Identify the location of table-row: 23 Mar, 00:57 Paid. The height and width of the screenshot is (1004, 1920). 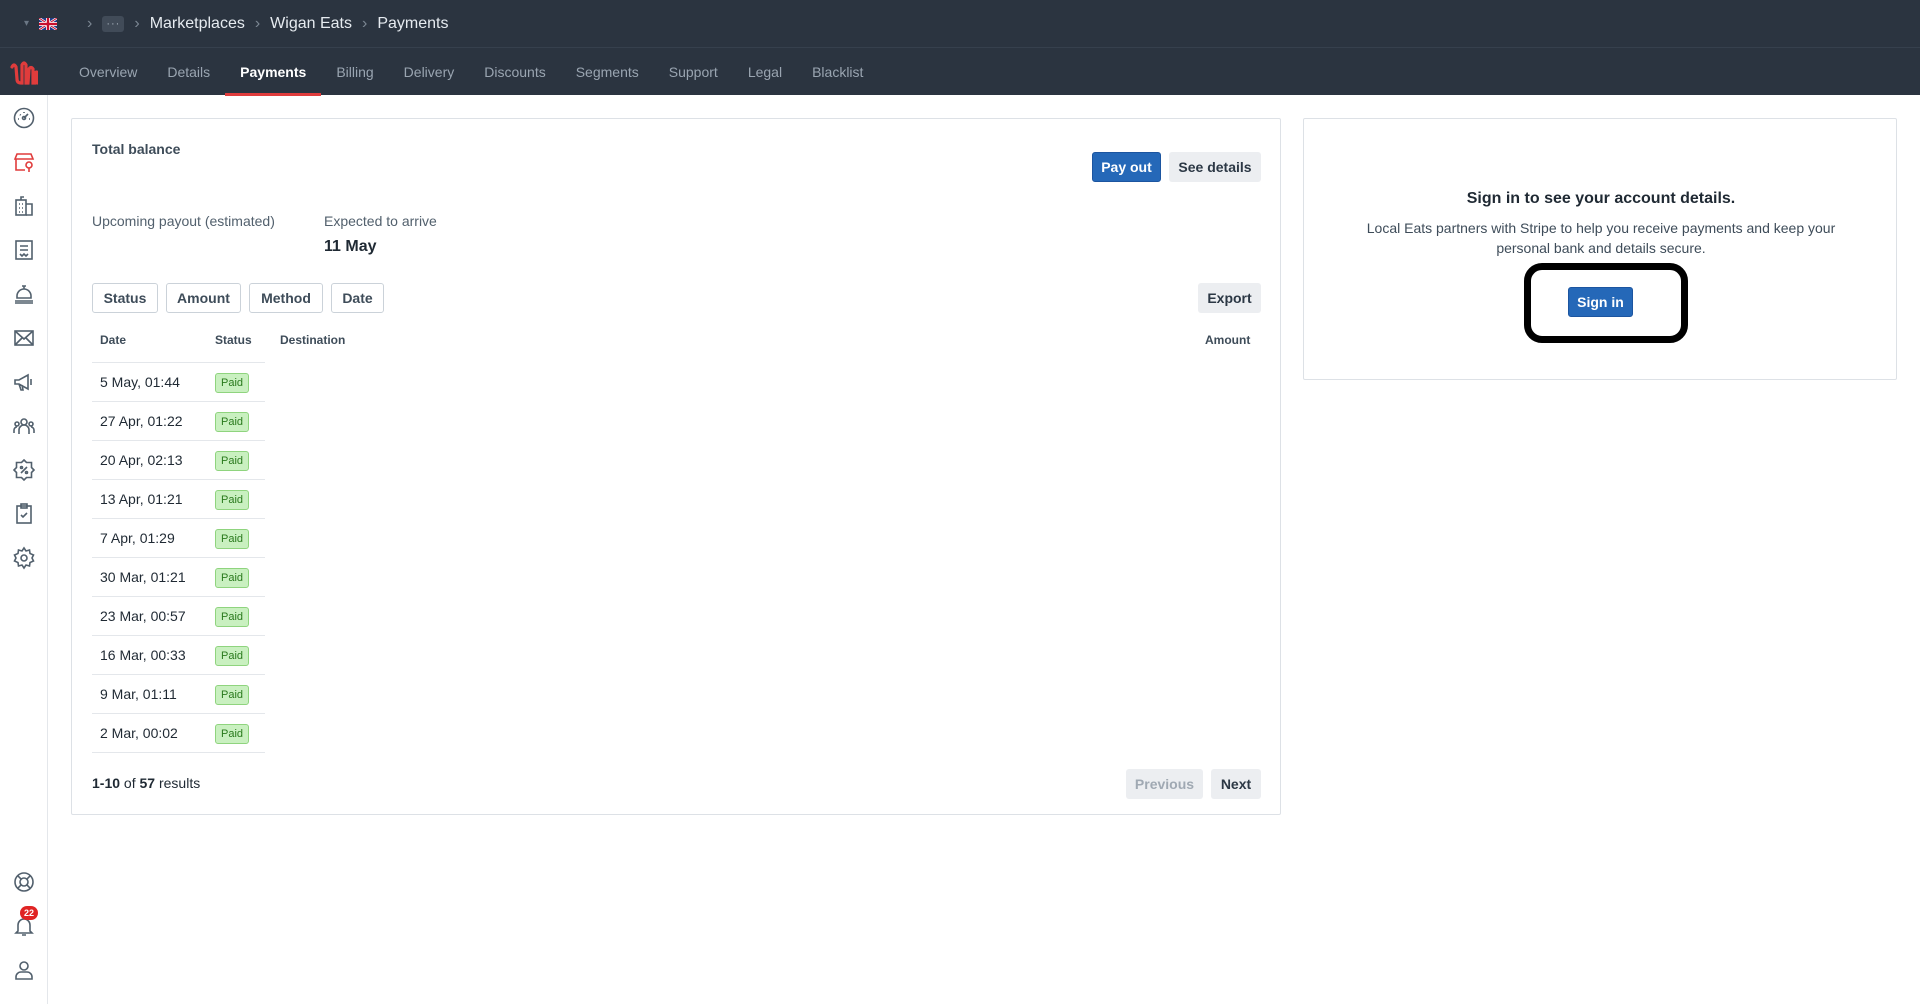
(178, 615).